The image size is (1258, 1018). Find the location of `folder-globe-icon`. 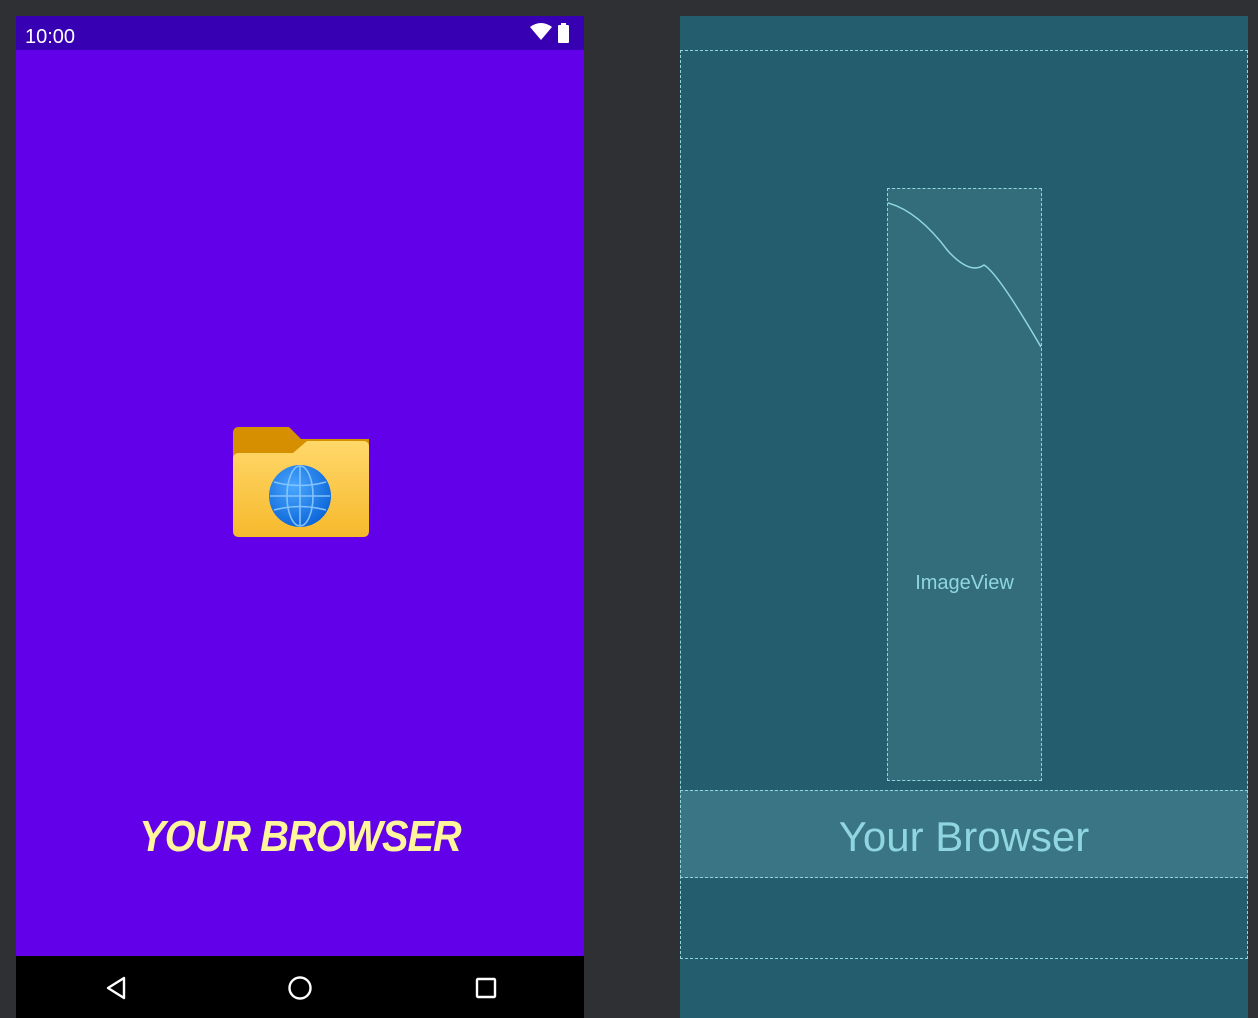

folder-globe-icon is located at coordinates (301, 482).